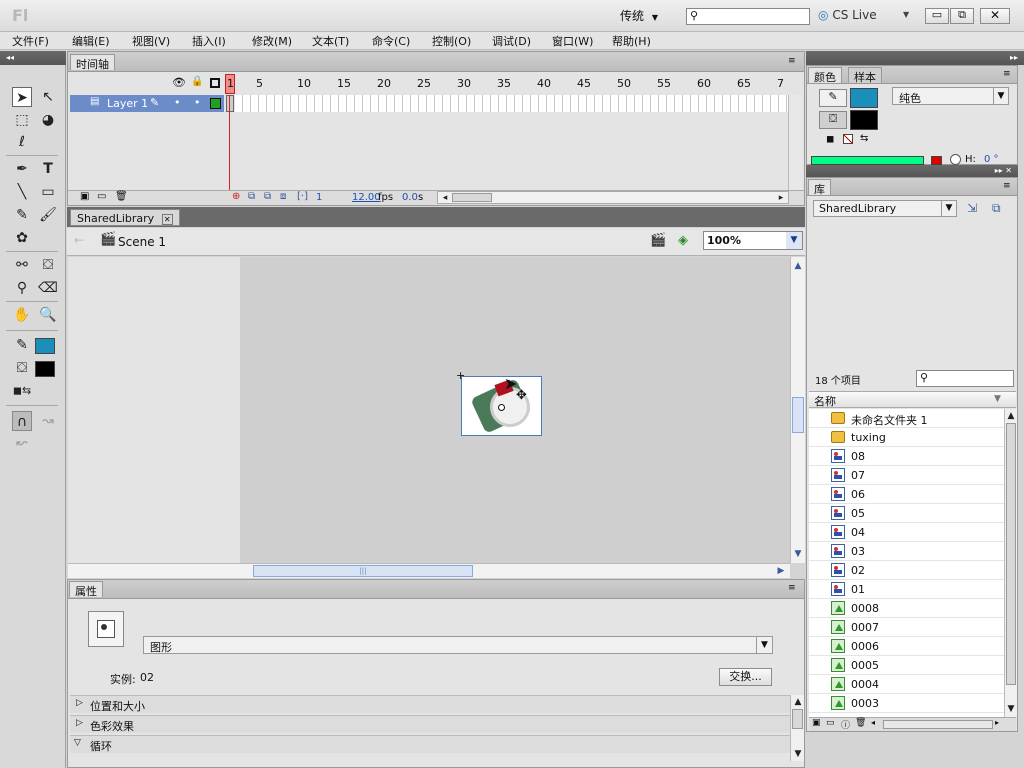  Describe the element at coordinates (22, 142) in the screenshot. I see `lasso-tool-icon: ℓ` at that location.